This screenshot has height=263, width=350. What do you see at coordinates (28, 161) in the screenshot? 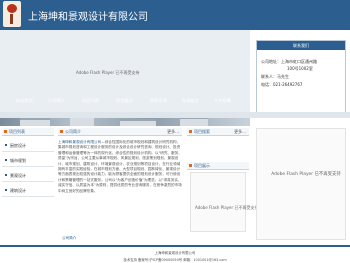
I see `sidebar-item-urban: 城市规划` at bounding box center [28, 161].